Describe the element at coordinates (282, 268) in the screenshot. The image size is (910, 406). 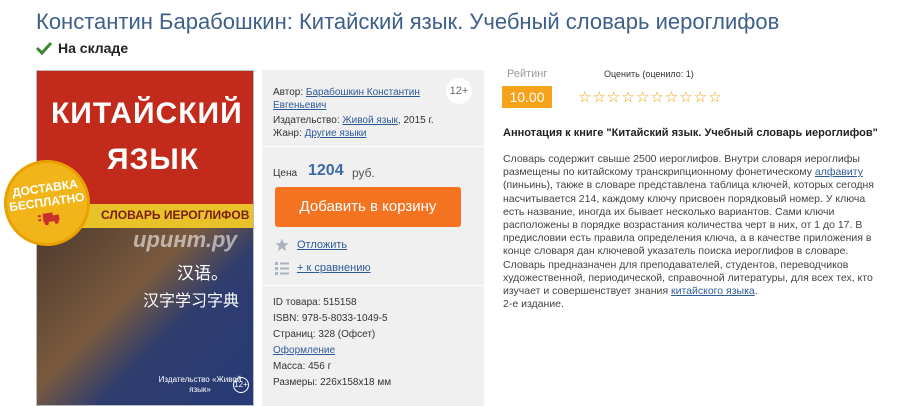
I see `list-icon` at that location.